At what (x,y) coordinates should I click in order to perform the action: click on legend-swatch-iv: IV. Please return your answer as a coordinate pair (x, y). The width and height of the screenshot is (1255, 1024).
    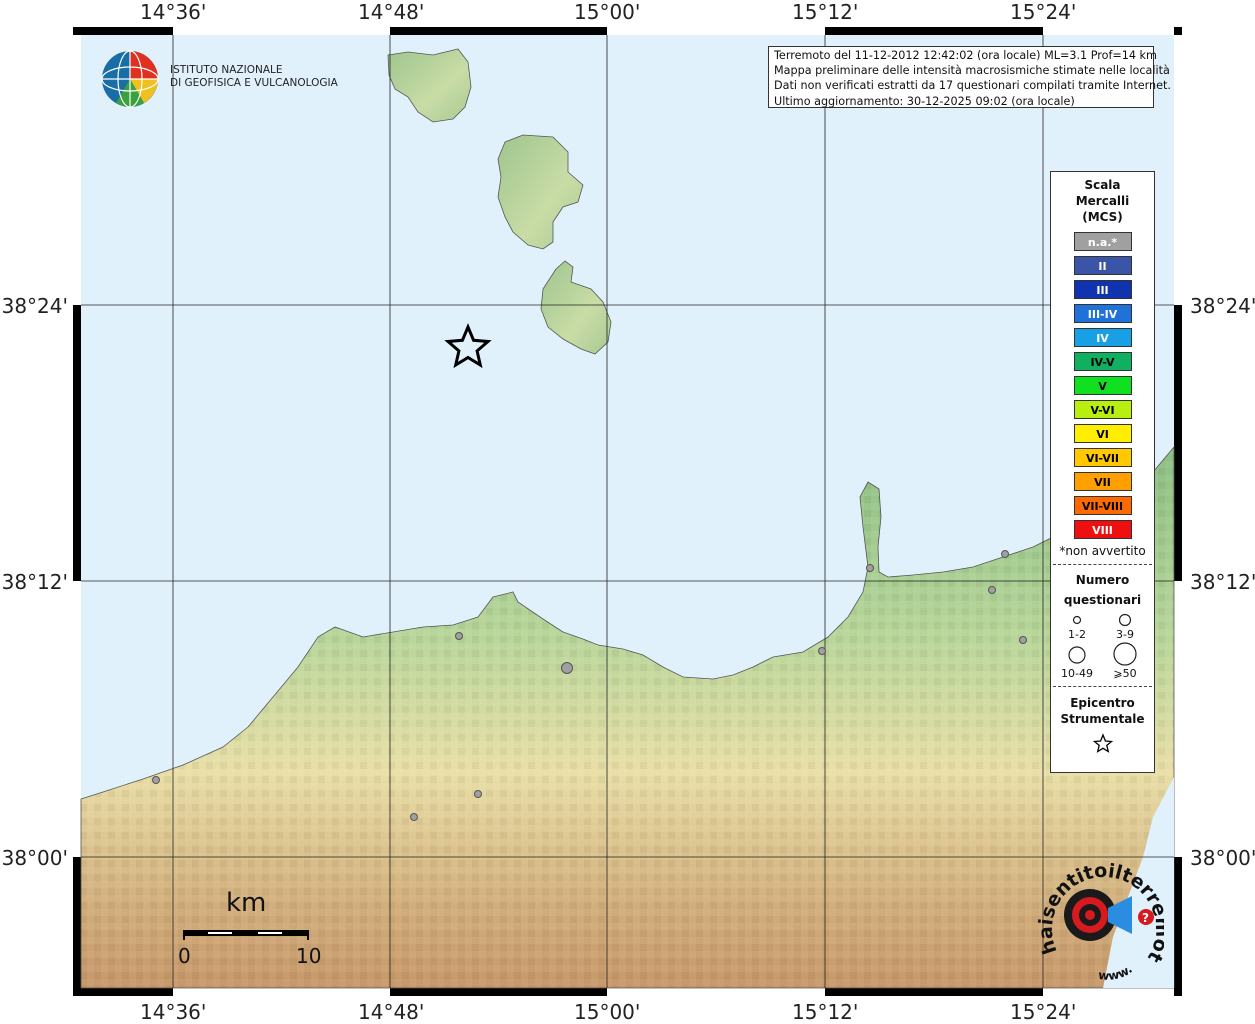
    Looking at the image, I should click on (1102, 337).